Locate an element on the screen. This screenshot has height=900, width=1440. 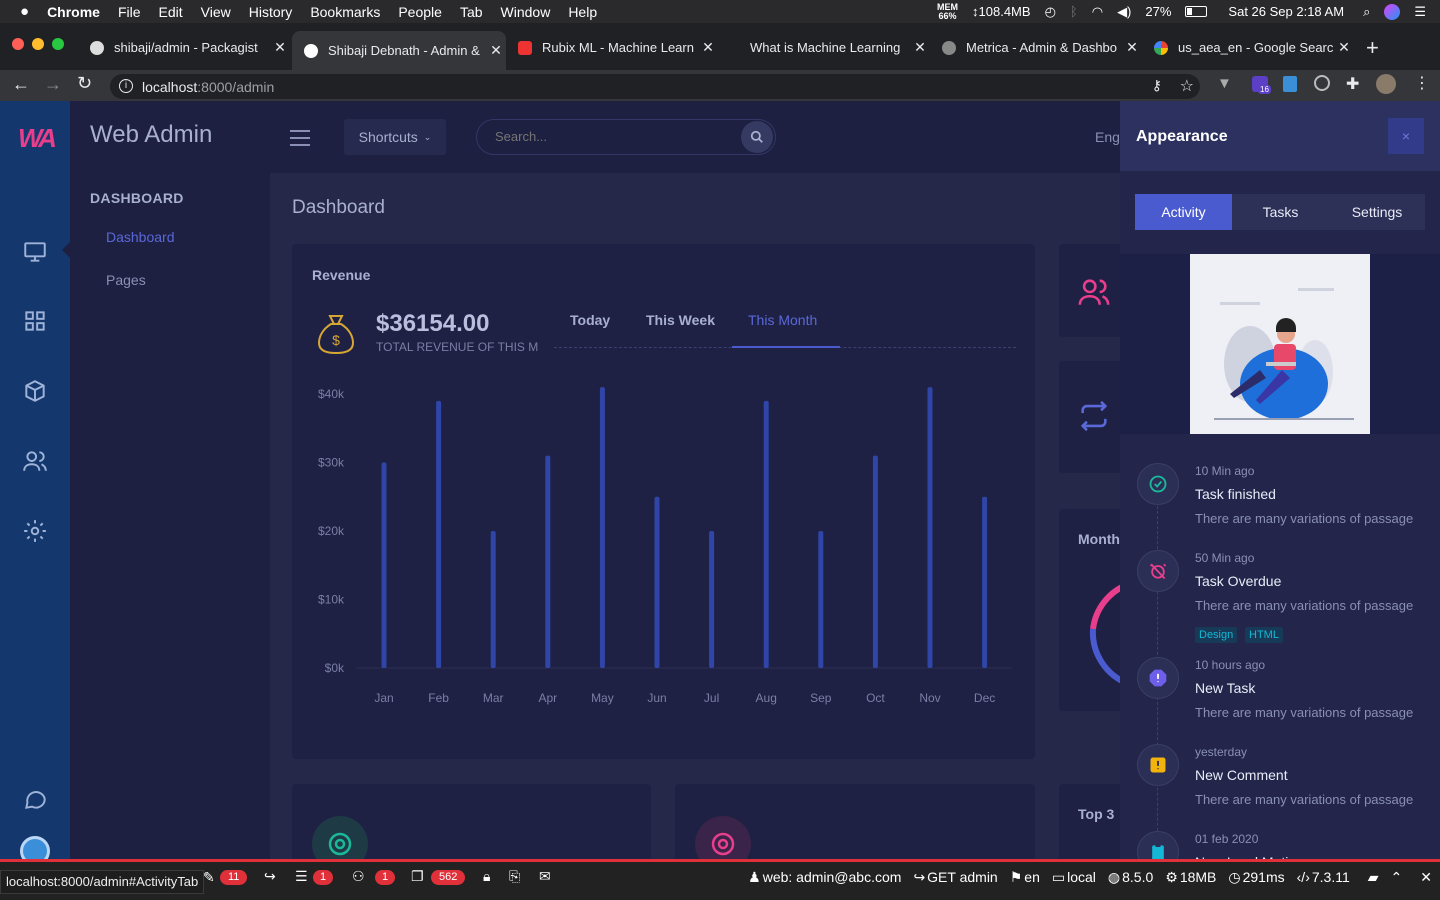
bar-feb is located at coordinates (439, 534).